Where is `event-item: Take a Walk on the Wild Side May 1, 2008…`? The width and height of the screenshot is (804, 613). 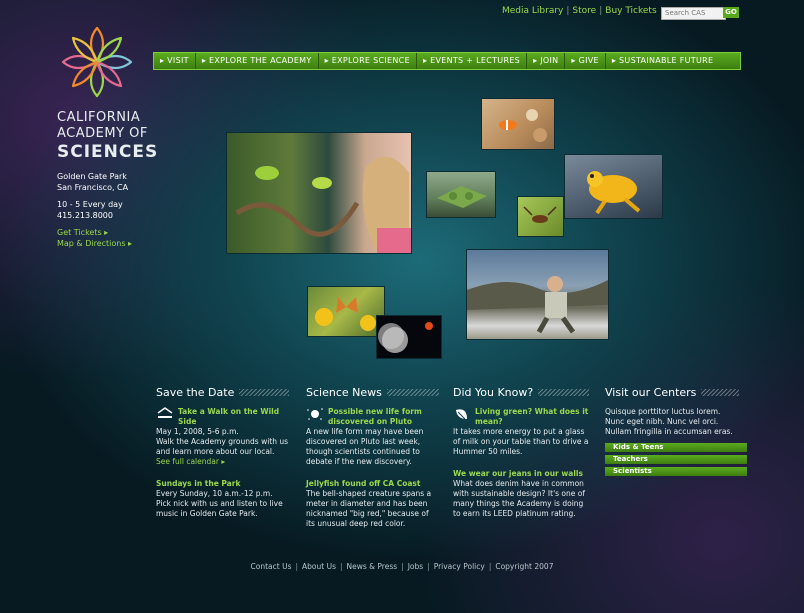 event-item: Take a Walk on the Wild Side May 1, 2008… is located at coordinates (222, 437).